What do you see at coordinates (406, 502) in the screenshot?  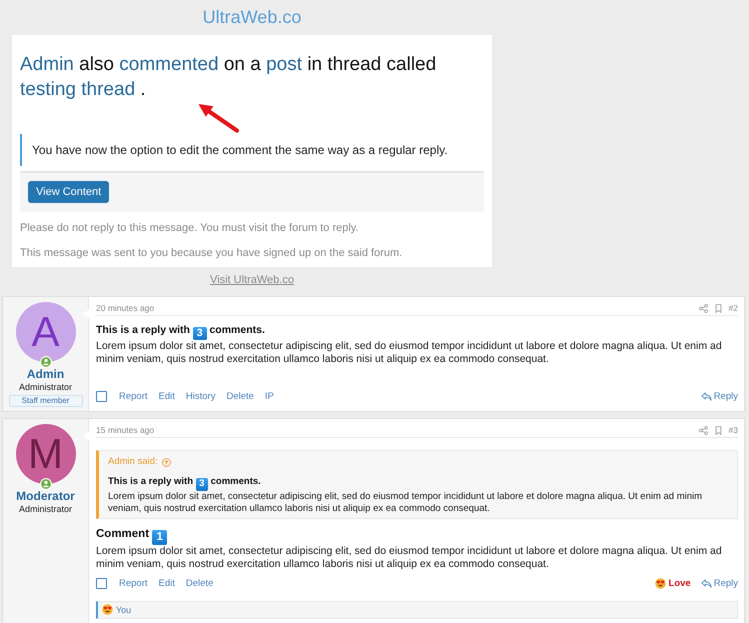 I see `quote-text: Lorem ipsum dolor sit amet, consectetur adipiscing elit, sed do eiusmod tempor incididunt ut labore et dolore magna aliqua. Ut enim ad minim veniam, quis nostrud exercitation ullamco laboris nisi ut aliquip ex ea commodo consequat.` at bounding box center [406, 502].